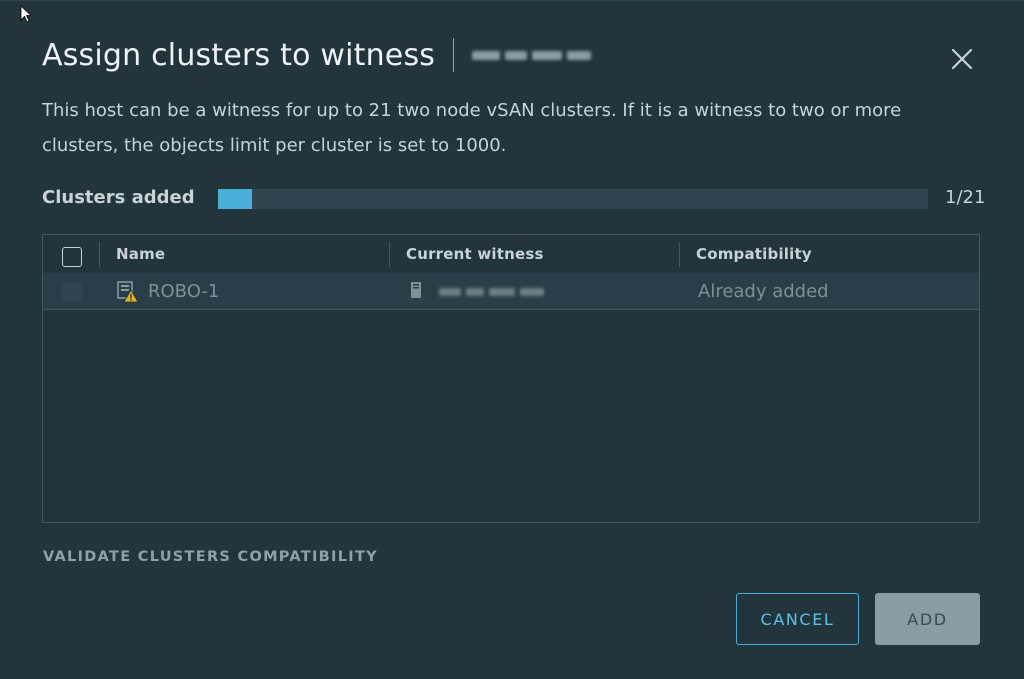  I want to click on column-header-current-witness: Current witness, so click(475, 254).